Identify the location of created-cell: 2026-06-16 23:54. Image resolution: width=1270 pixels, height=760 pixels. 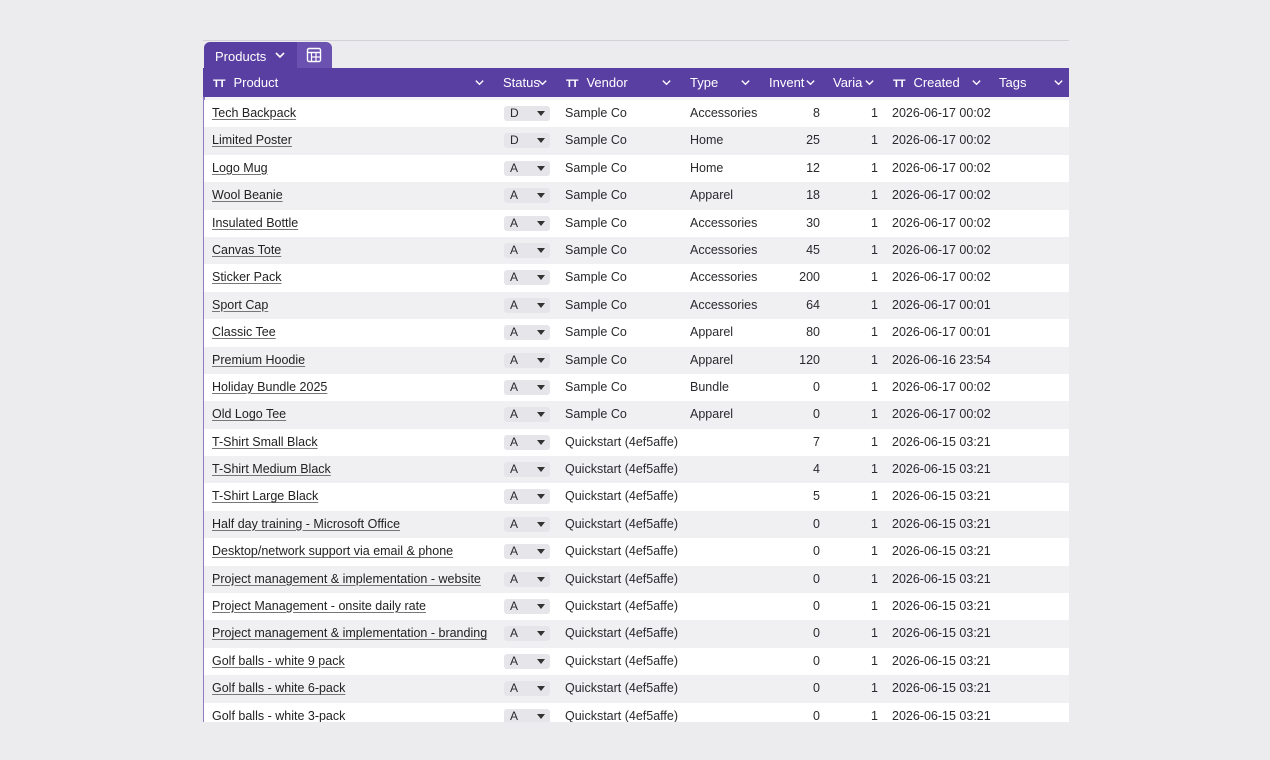
(947, 360).